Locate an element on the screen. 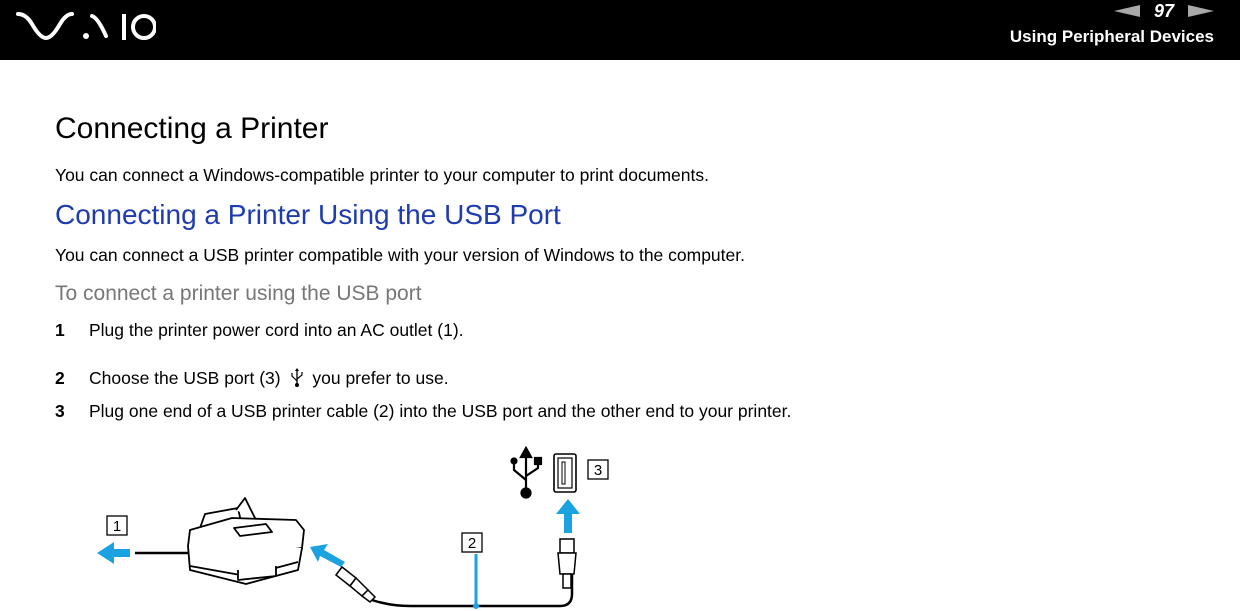 This screenshot has height=611, width=1240. procedure-title: To connect a printer using the USB port is located at coordinates (238, 293).